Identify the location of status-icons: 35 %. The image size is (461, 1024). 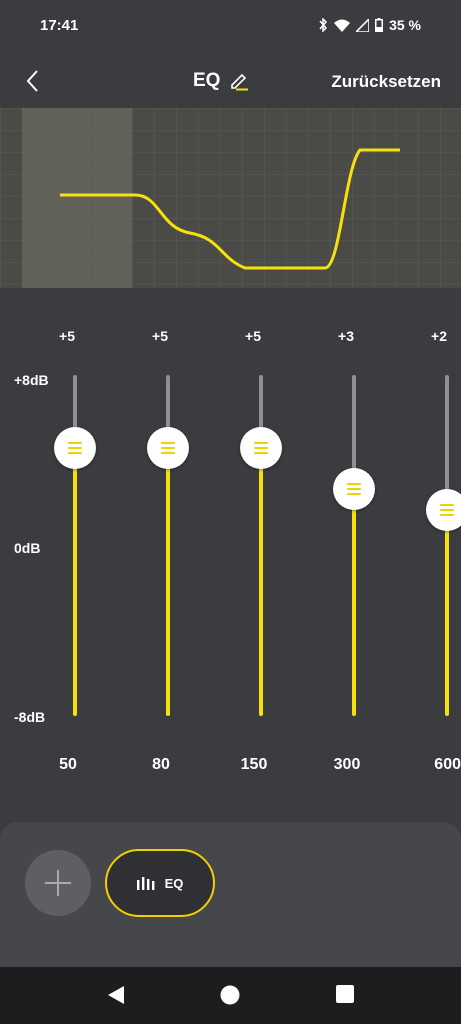
(369, 25).